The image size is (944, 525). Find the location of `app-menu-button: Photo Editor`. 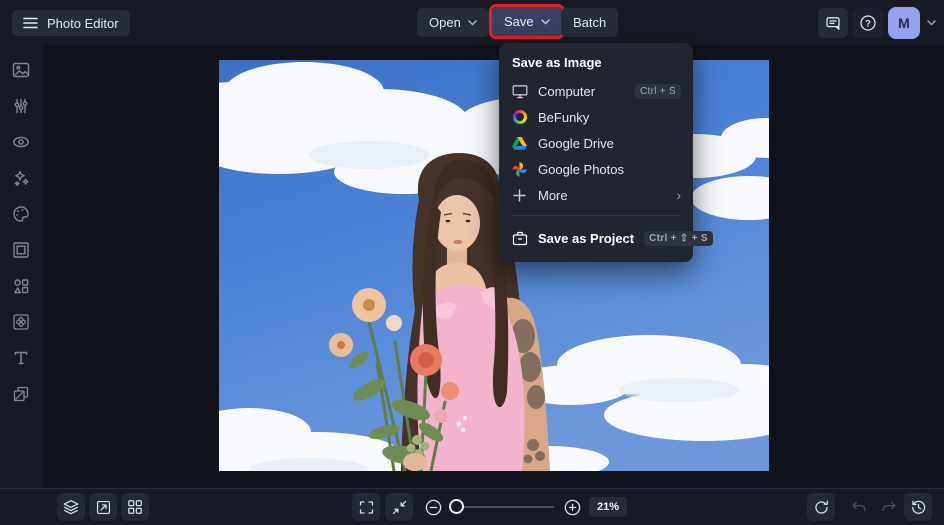

app-menu-button: Photo Editor is located at coordinates (71, 23).